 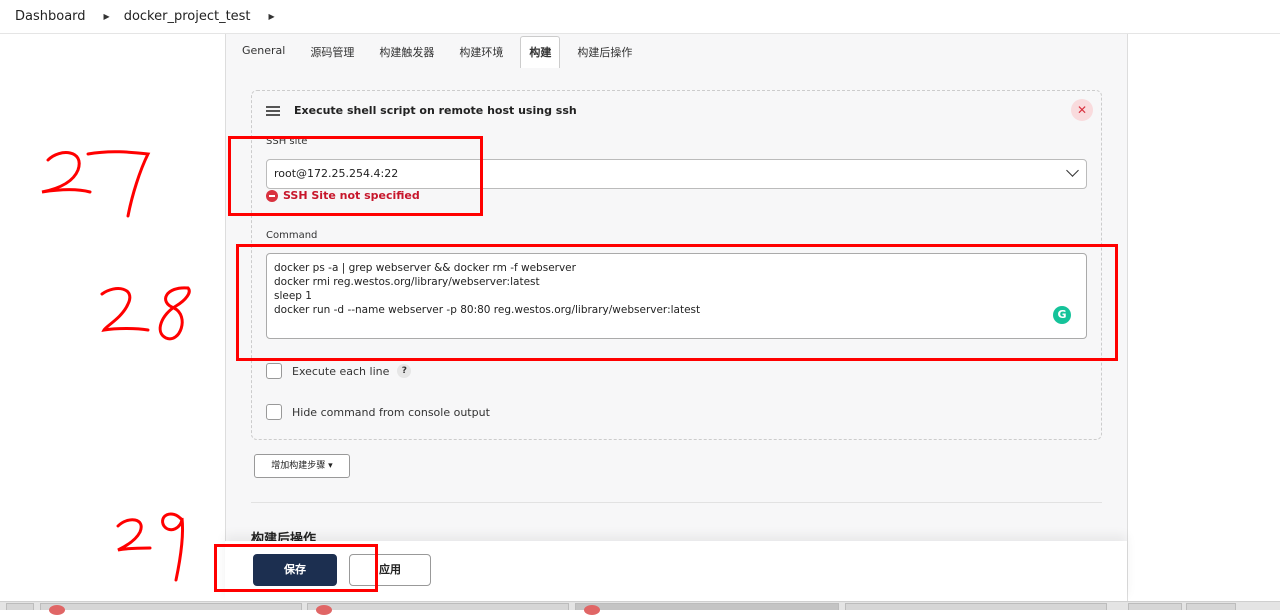 I want to click on add-build-step-button: 增加构建步骤 ▾, so click(x=302, y=466).